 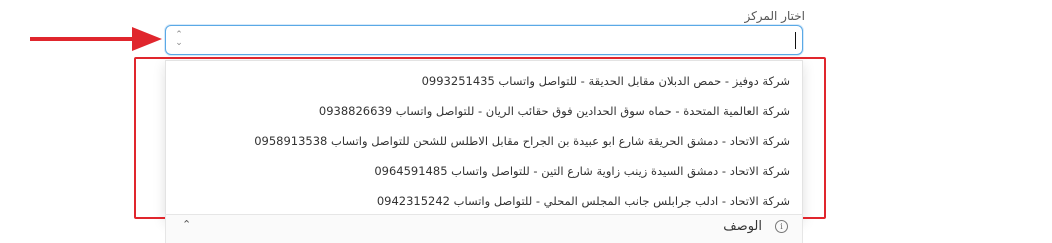 I want to click on red-annotation-arrow-icon, so click(x=96, y=39).